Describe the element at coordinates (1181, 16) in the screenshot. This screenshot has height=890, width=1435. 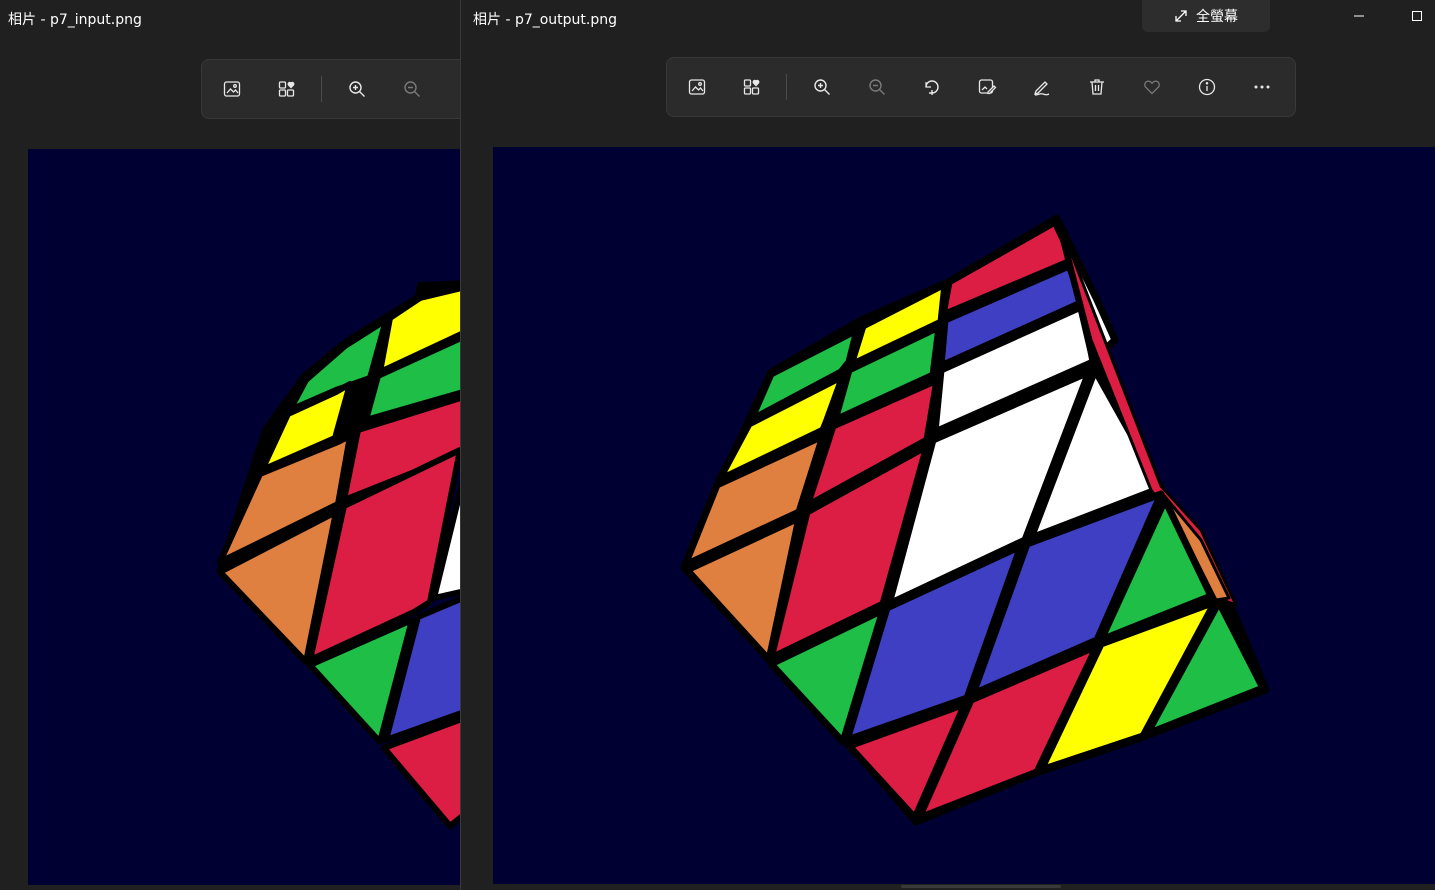
I see `expand-icon` at that location.